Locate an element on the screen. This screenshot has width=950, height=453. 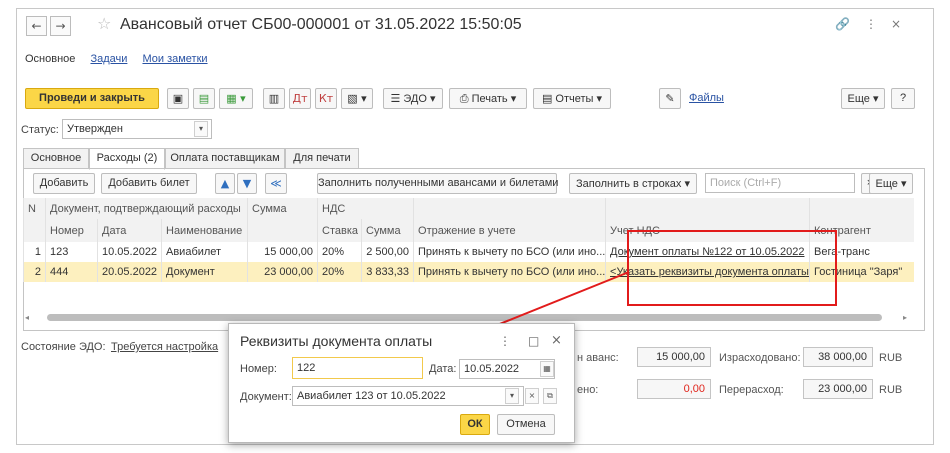
document-label: Документ: is located at coordinates (266, 397).